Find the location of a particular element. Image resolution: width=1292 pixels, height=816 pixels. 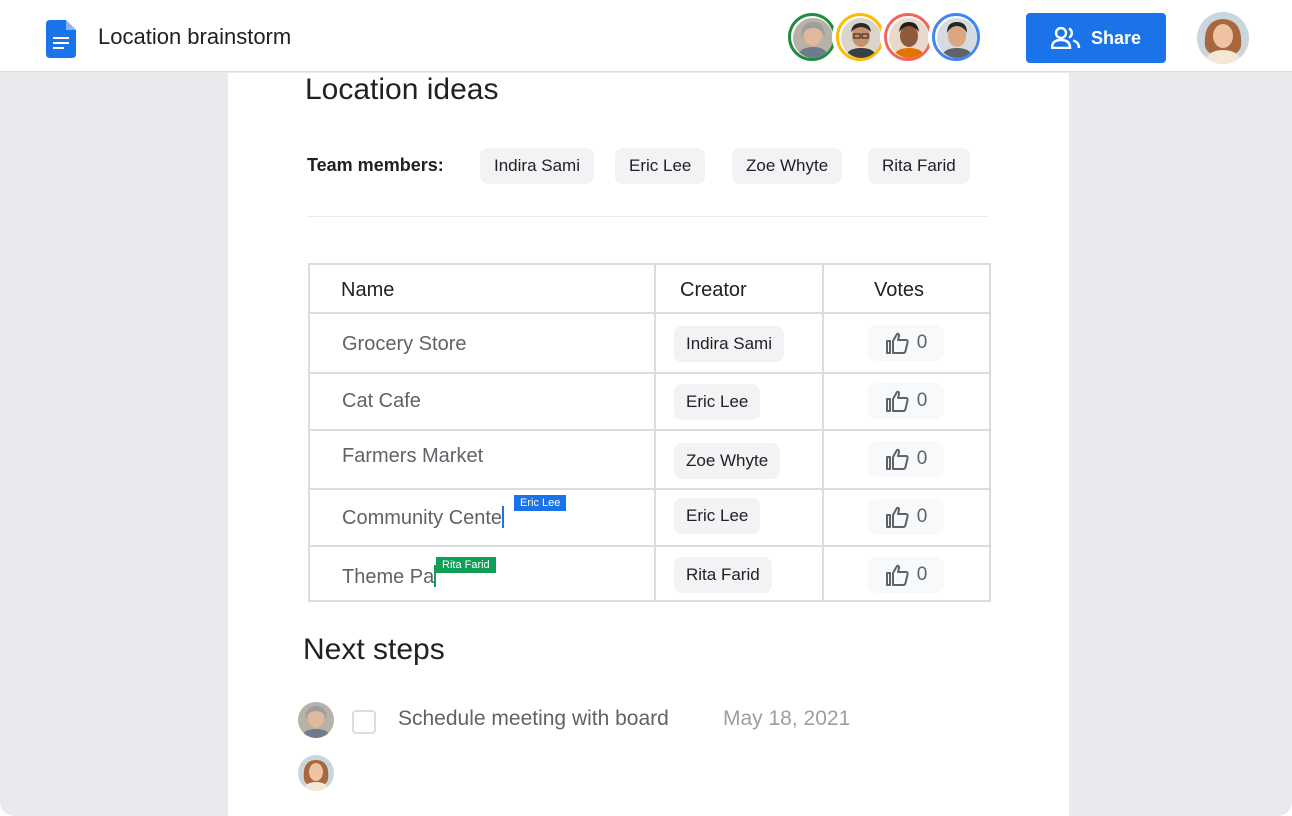

share-label: Share is located at coordinates (1116, 37).